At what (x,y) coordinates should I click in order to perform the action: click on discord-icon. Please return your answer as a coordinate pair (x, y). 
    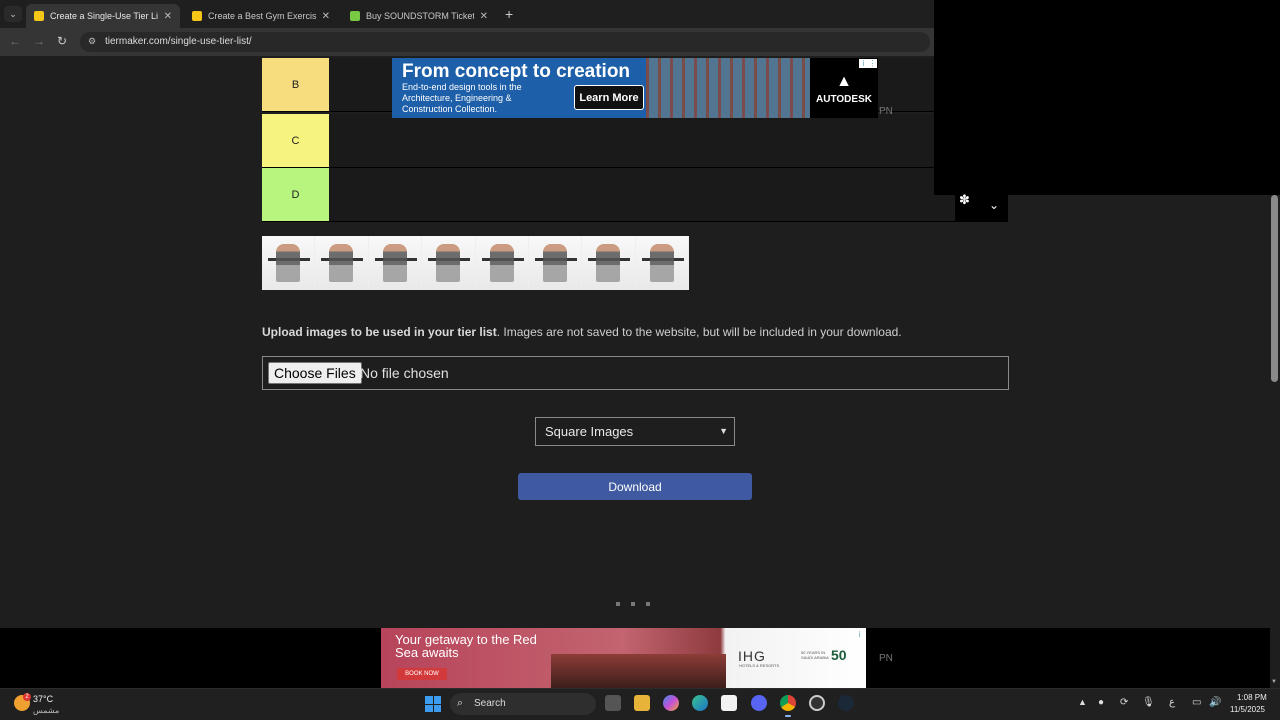
    Looking at the image, I should click on (759, 703).